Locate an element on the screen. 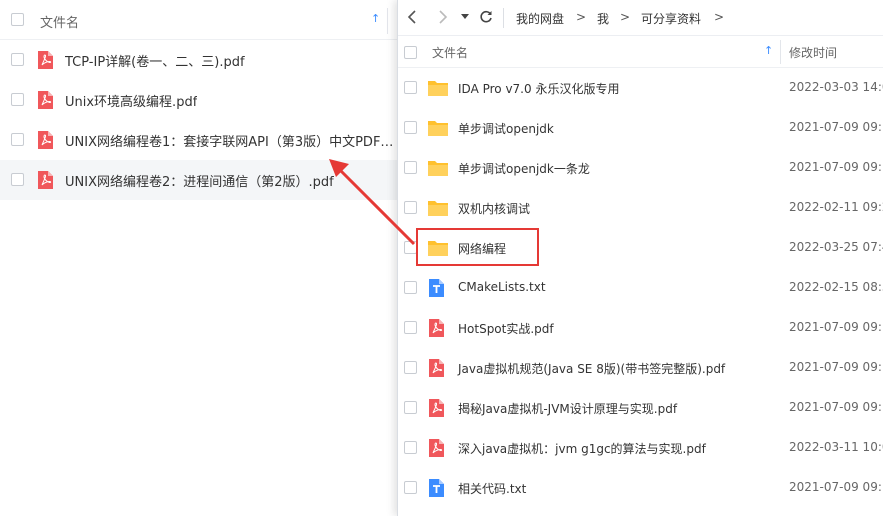  folder-row: IDA Pro v7.0 永乐汉化版专用 2022-03-03 14:0 is located at coordinates (640, 88).